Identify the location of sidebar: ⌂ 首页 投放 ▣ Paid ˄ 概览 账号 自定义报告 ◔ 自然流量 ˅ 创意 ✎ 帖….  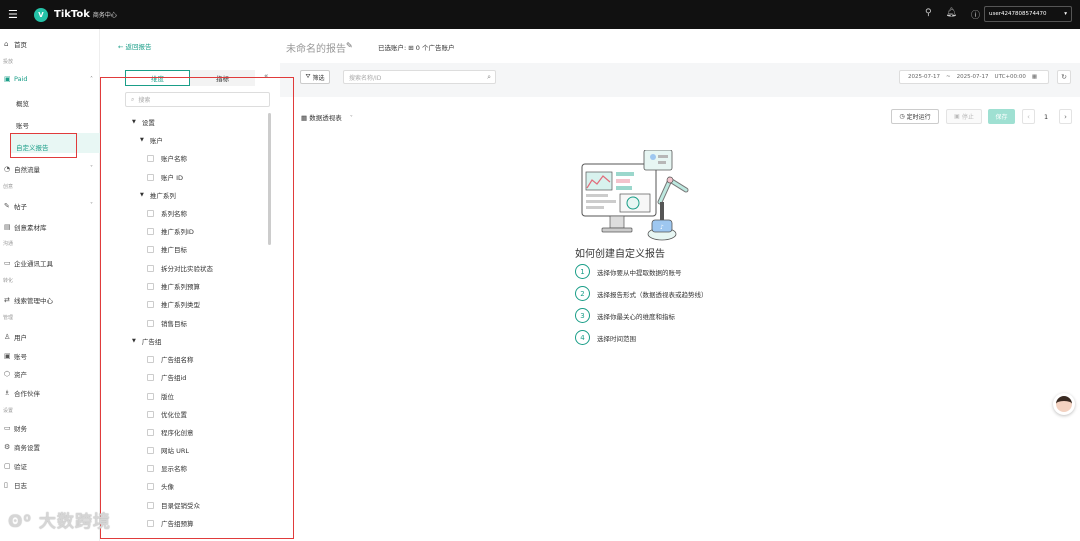
(50, 285).